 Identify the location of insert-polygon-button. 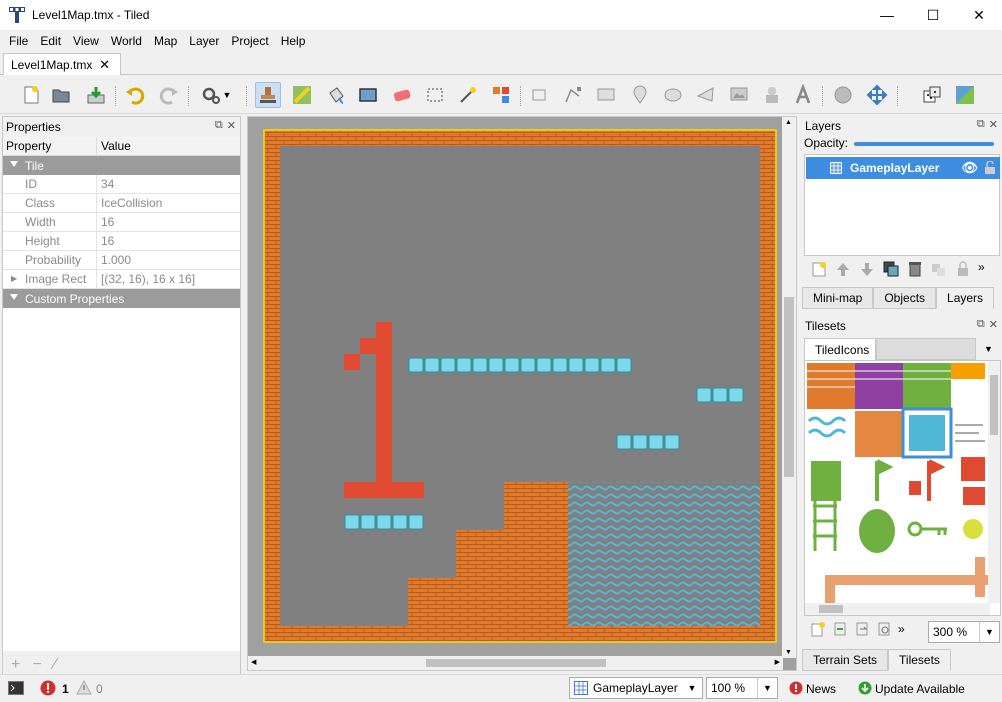
(706, 95).